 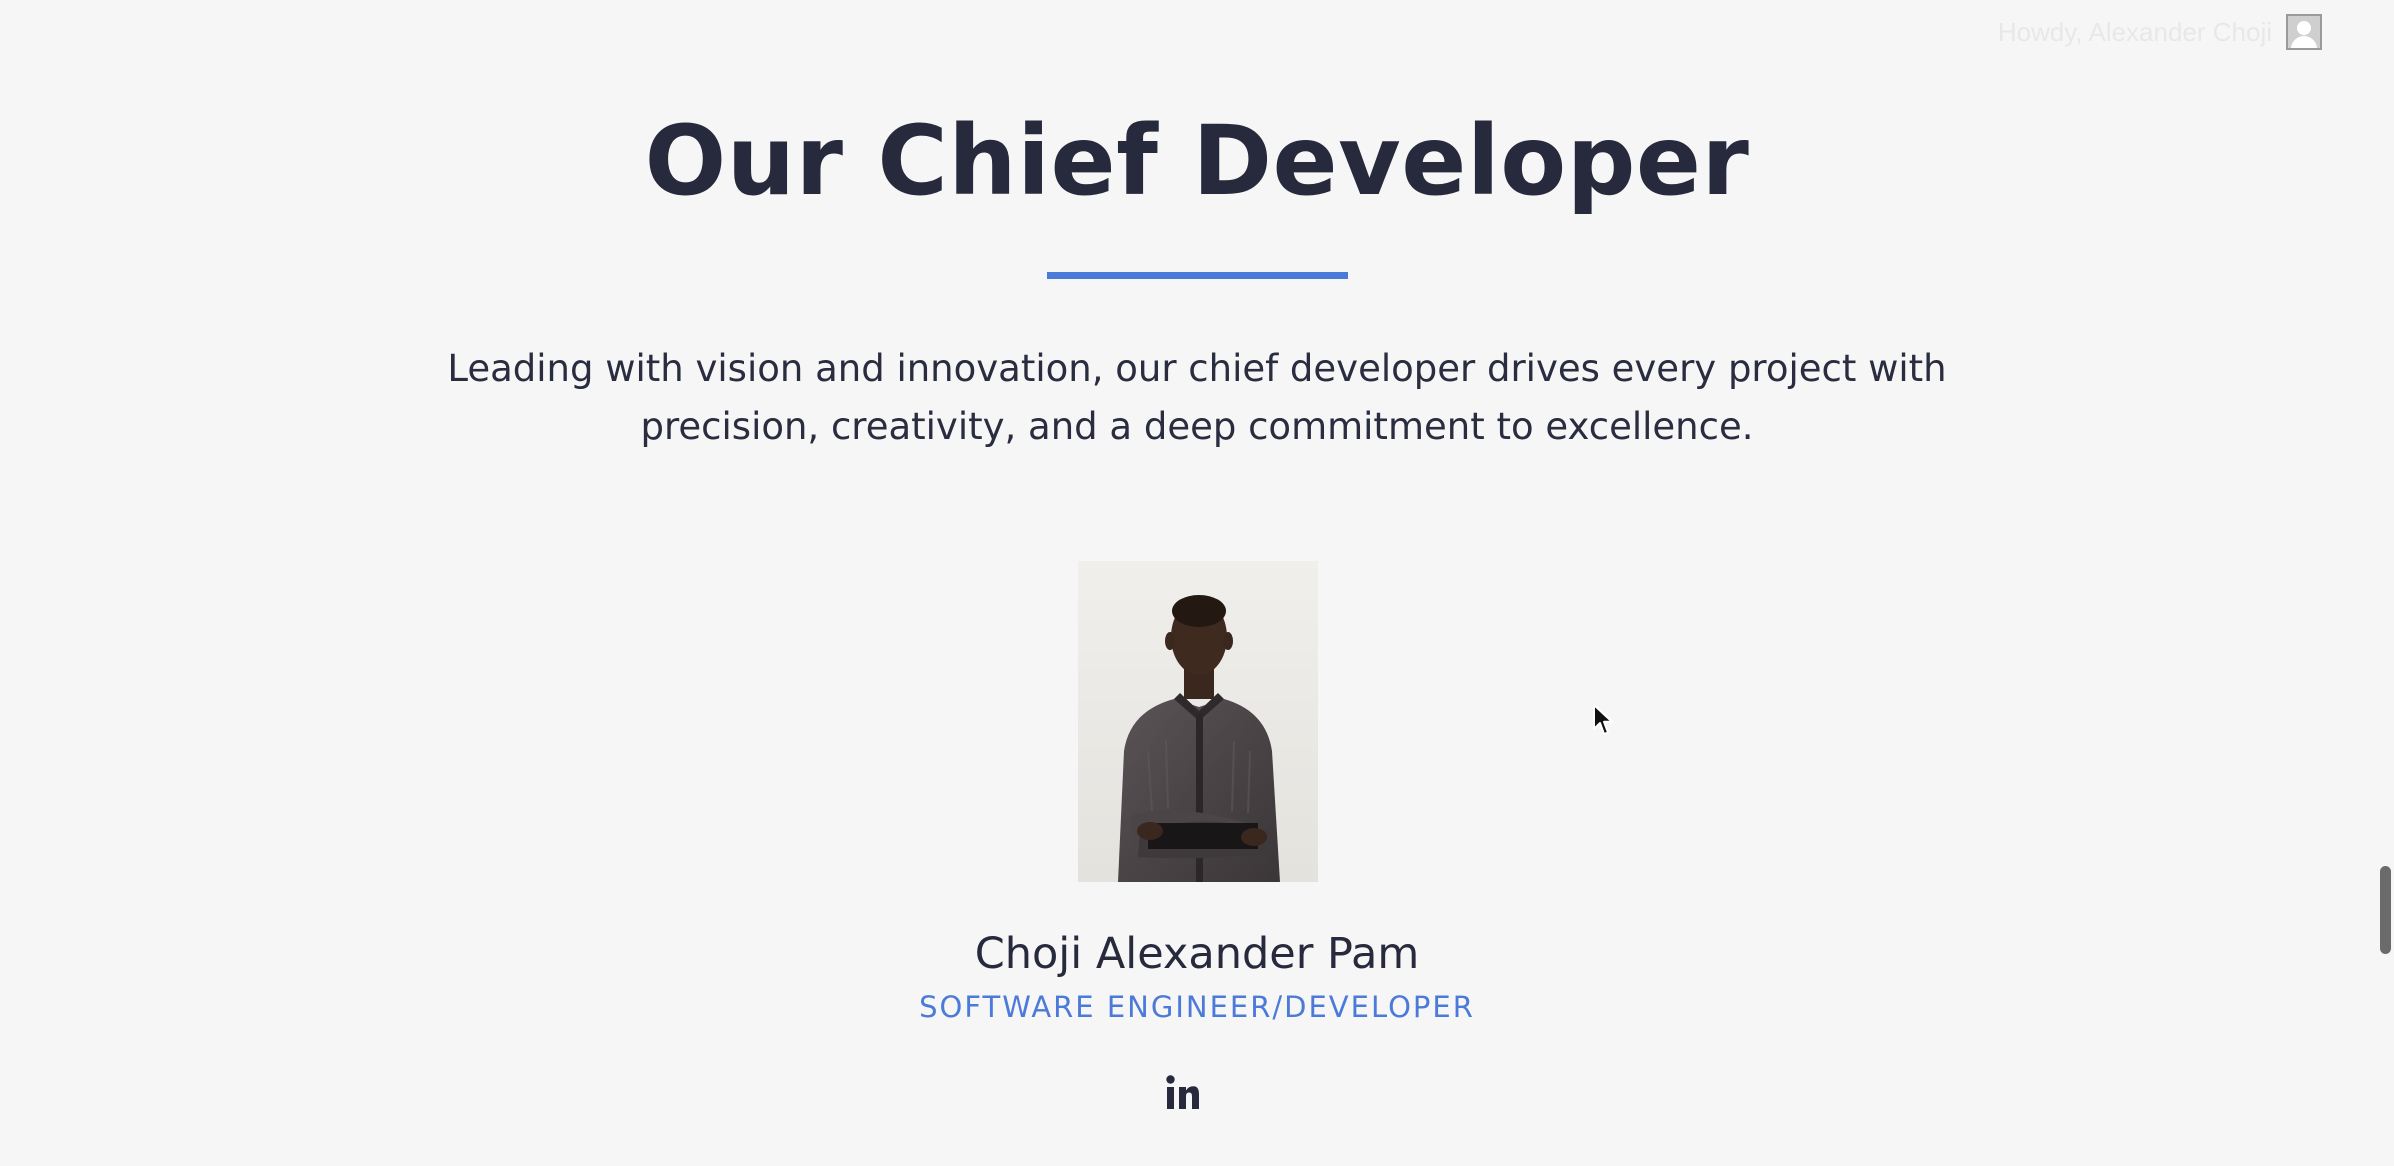 I want to click on developer-role: SOFTWARE ENGINEER/DEVELOPER, so click(x=1197, y=1007).